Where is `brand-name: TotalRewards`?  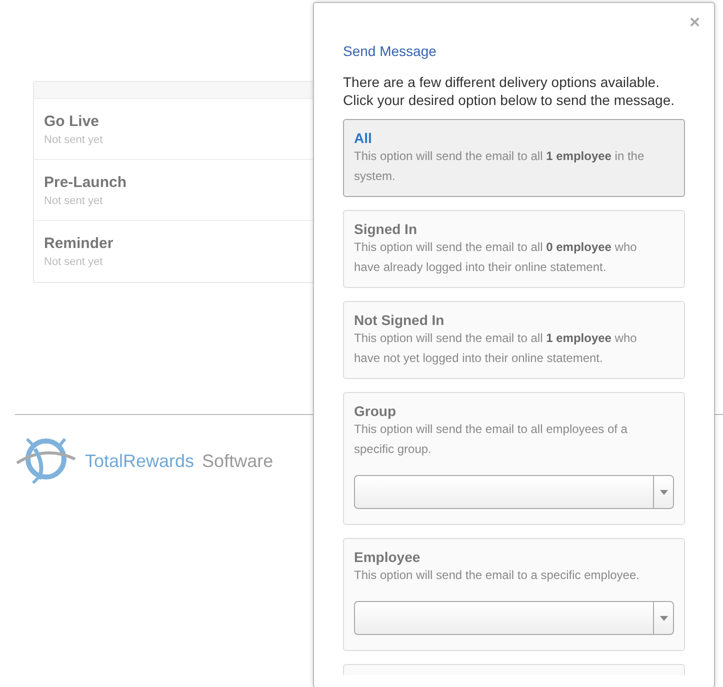
brand-name: TotalRewards is located at coordinates (139, 461).